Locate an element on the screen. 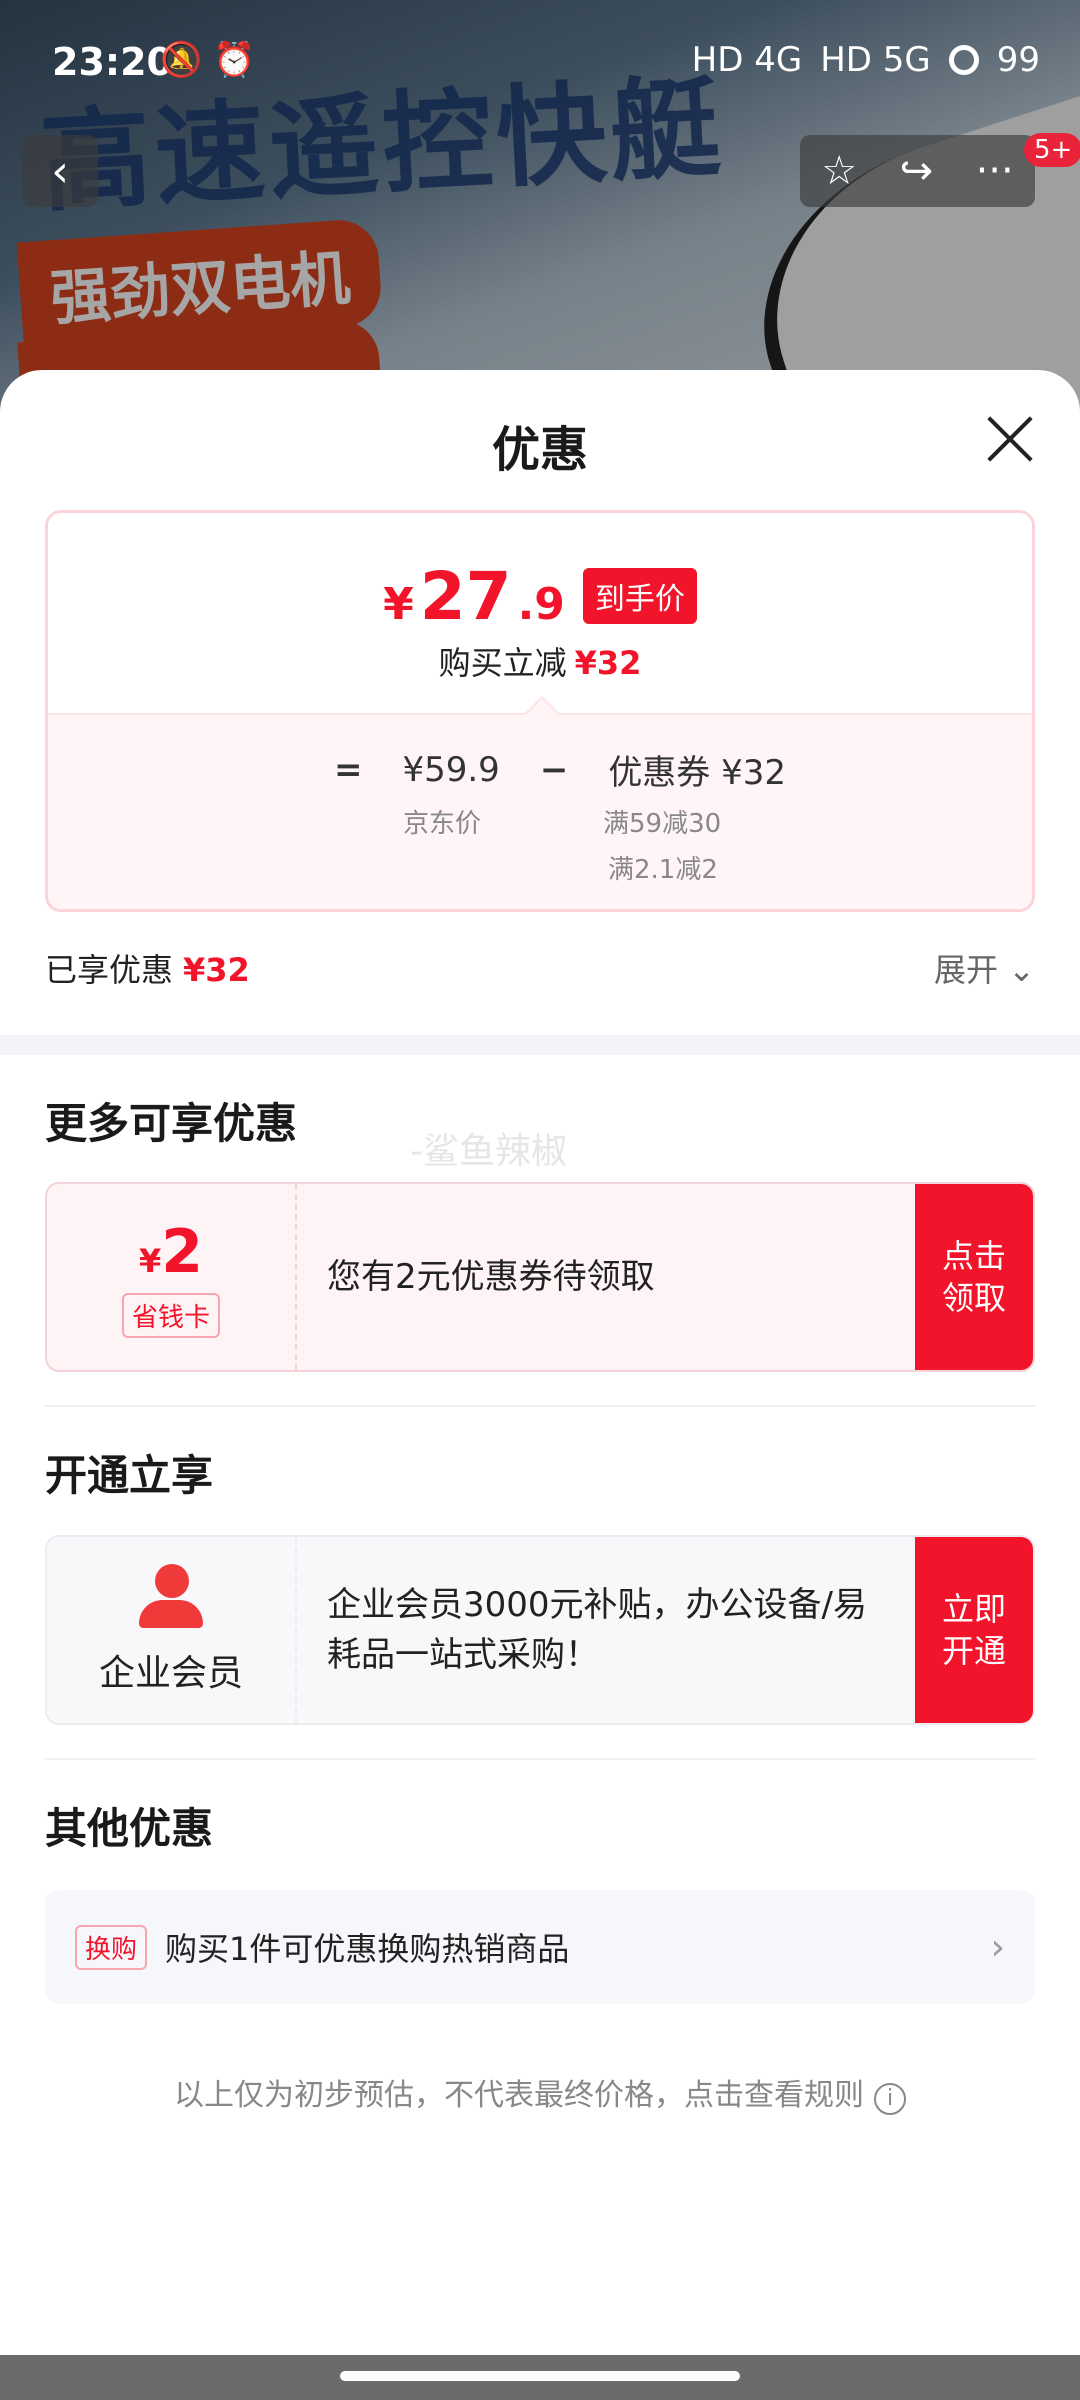 The image size is (1080, 2400). section-divider is located at coordinates (540, 1045).